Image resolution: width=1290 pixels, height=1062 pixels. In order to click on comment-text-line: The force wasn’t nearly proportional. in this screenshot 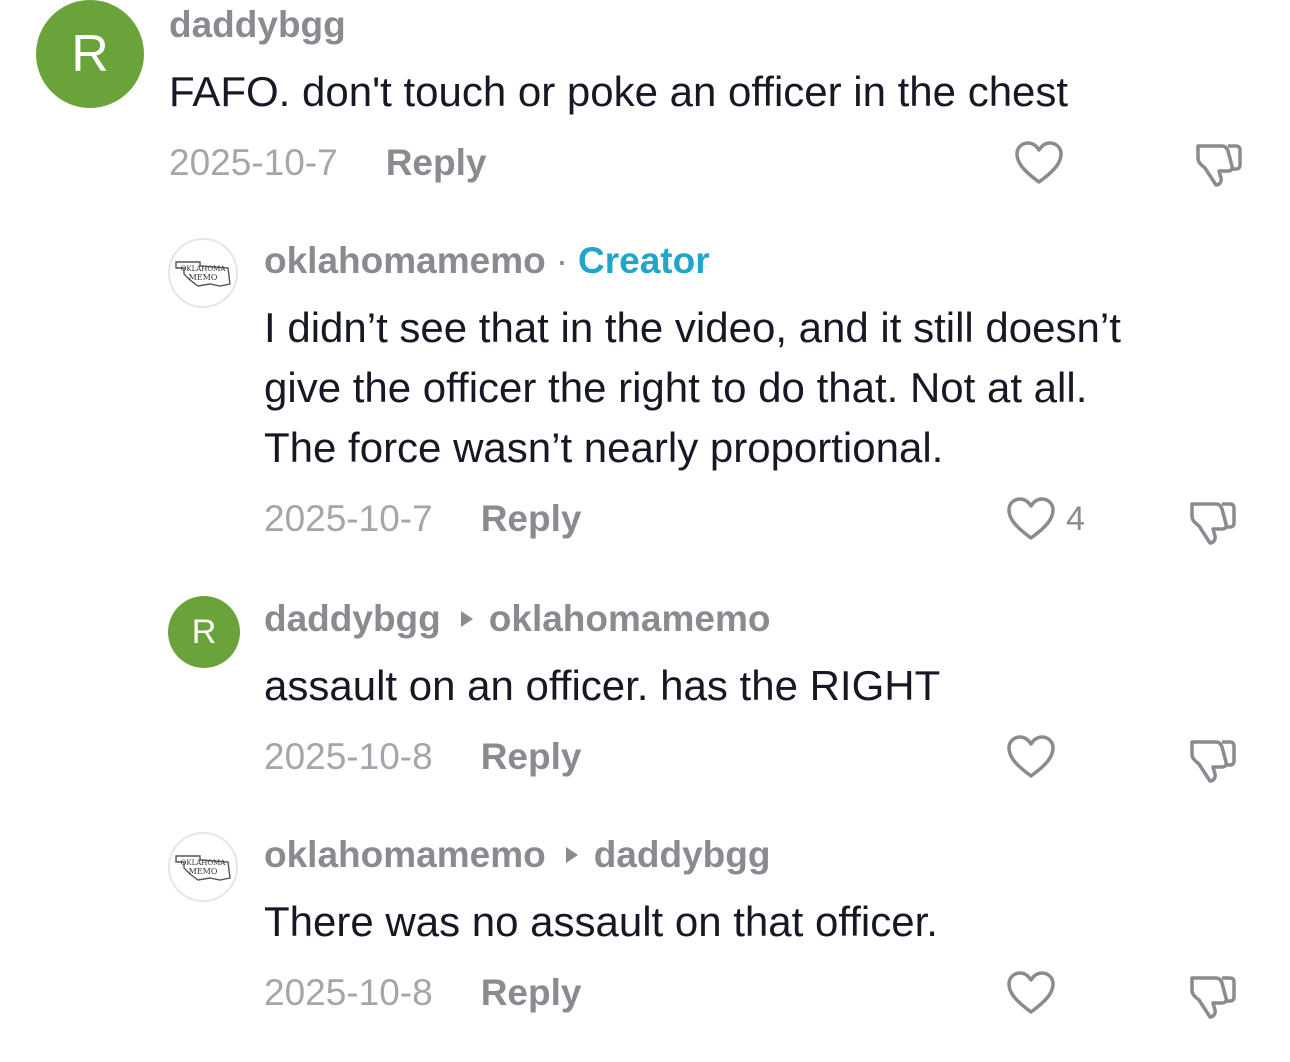, I will do `click(604, 447)`.